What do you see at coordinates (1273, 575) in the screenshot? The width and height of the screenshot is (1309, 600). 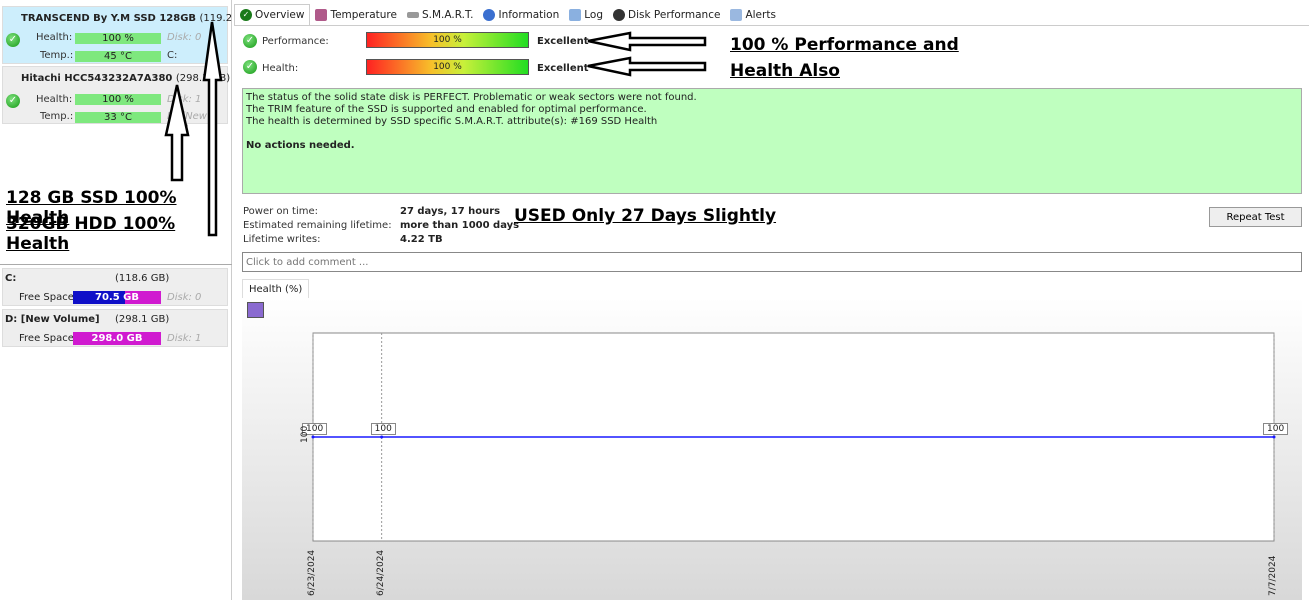 I see `x-tick-label: 7/7/2024` at bounding box center [1273, 575].